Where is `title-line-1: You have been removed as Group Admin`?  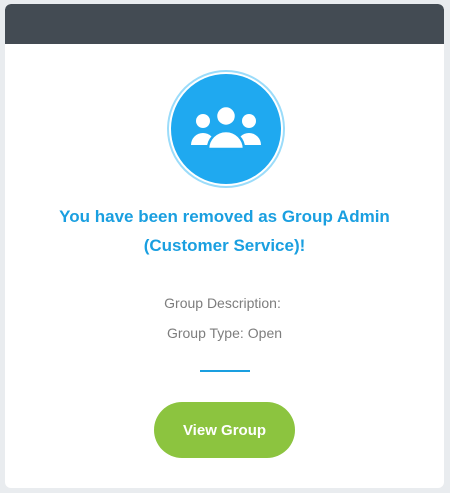 title-line-1: You have been removed as Group Admin is located at coordinates (224, 216).